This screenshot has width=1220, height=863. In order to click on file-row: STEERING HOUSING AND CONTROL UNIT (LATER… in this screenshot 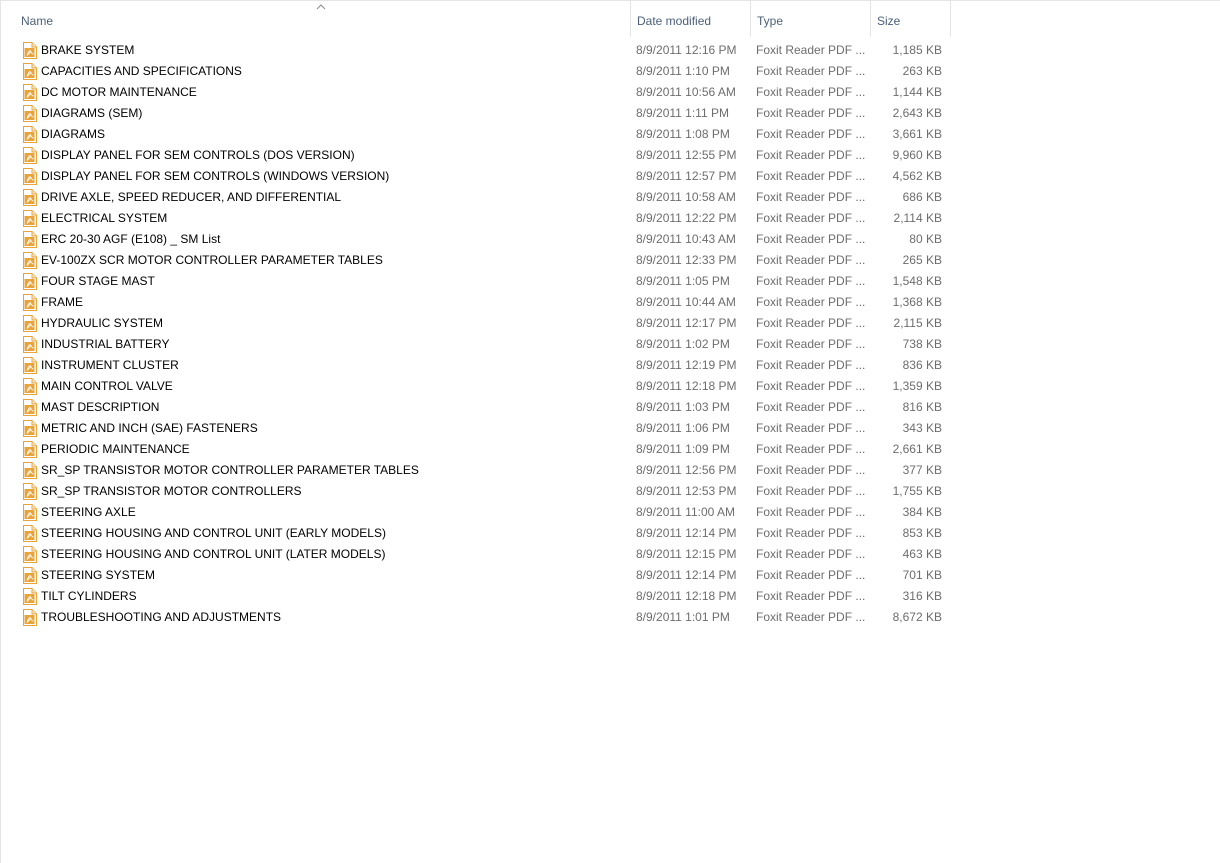, I will do `click(476, 554)`.